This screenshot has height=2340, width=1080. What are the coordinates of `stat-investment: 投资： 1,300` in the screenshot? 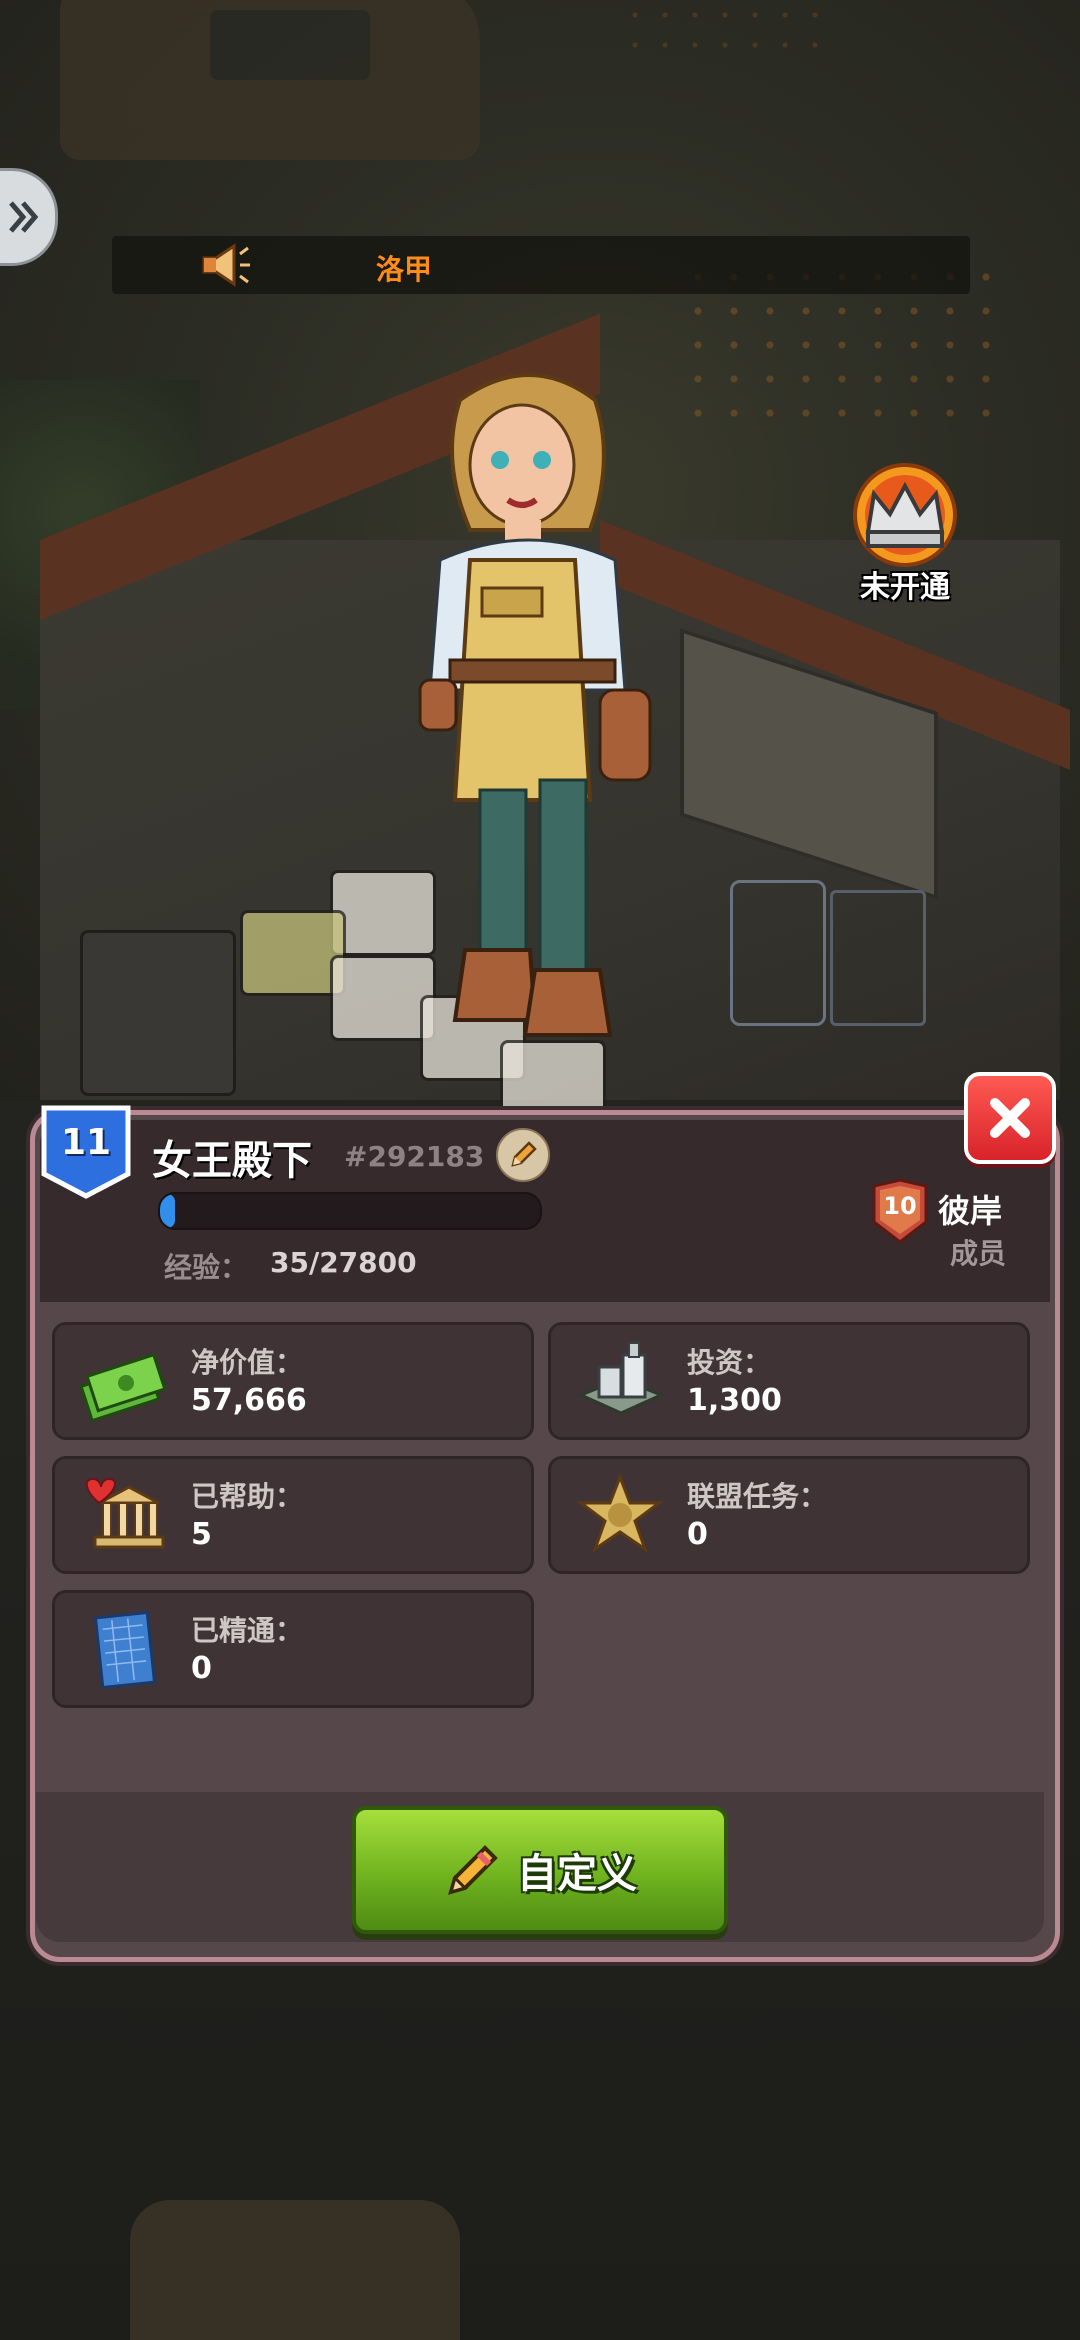 It's located at (789, 1381).